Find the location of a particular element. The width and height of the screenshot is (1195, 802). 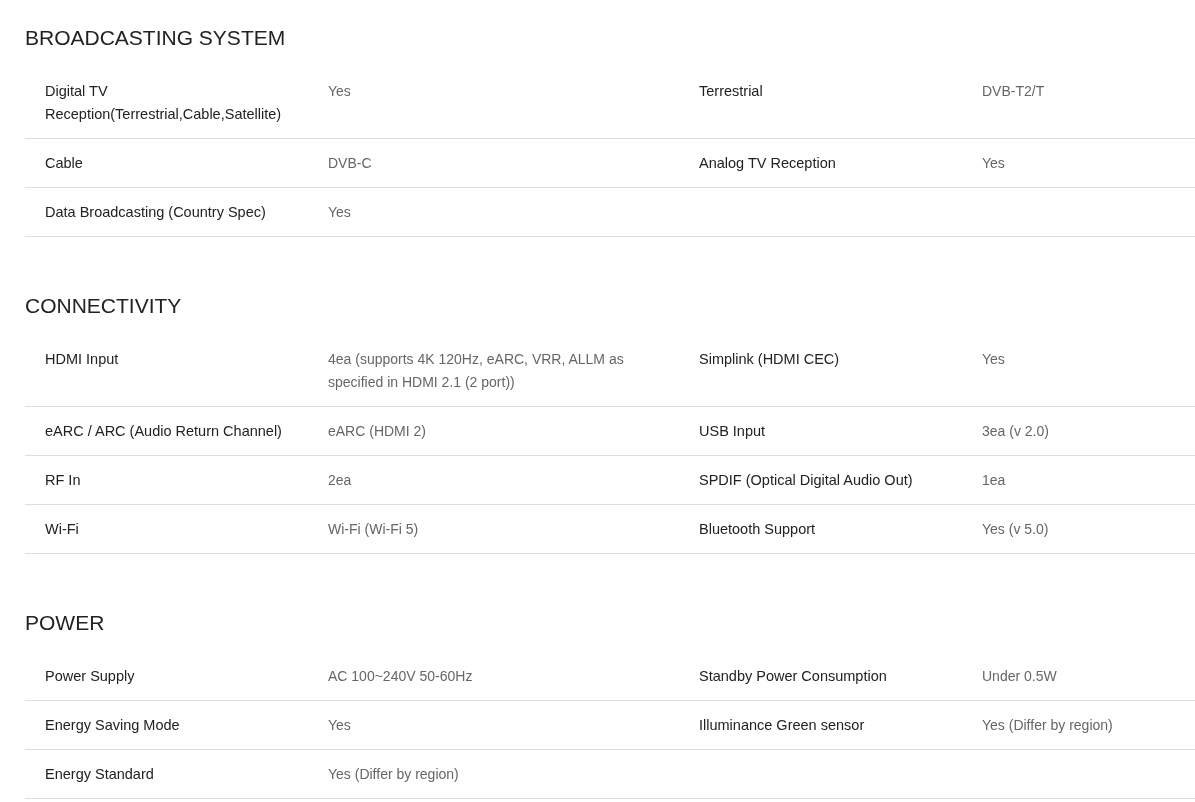

spec-label: Standby Power Consumption is located at coordinates (793, 676).